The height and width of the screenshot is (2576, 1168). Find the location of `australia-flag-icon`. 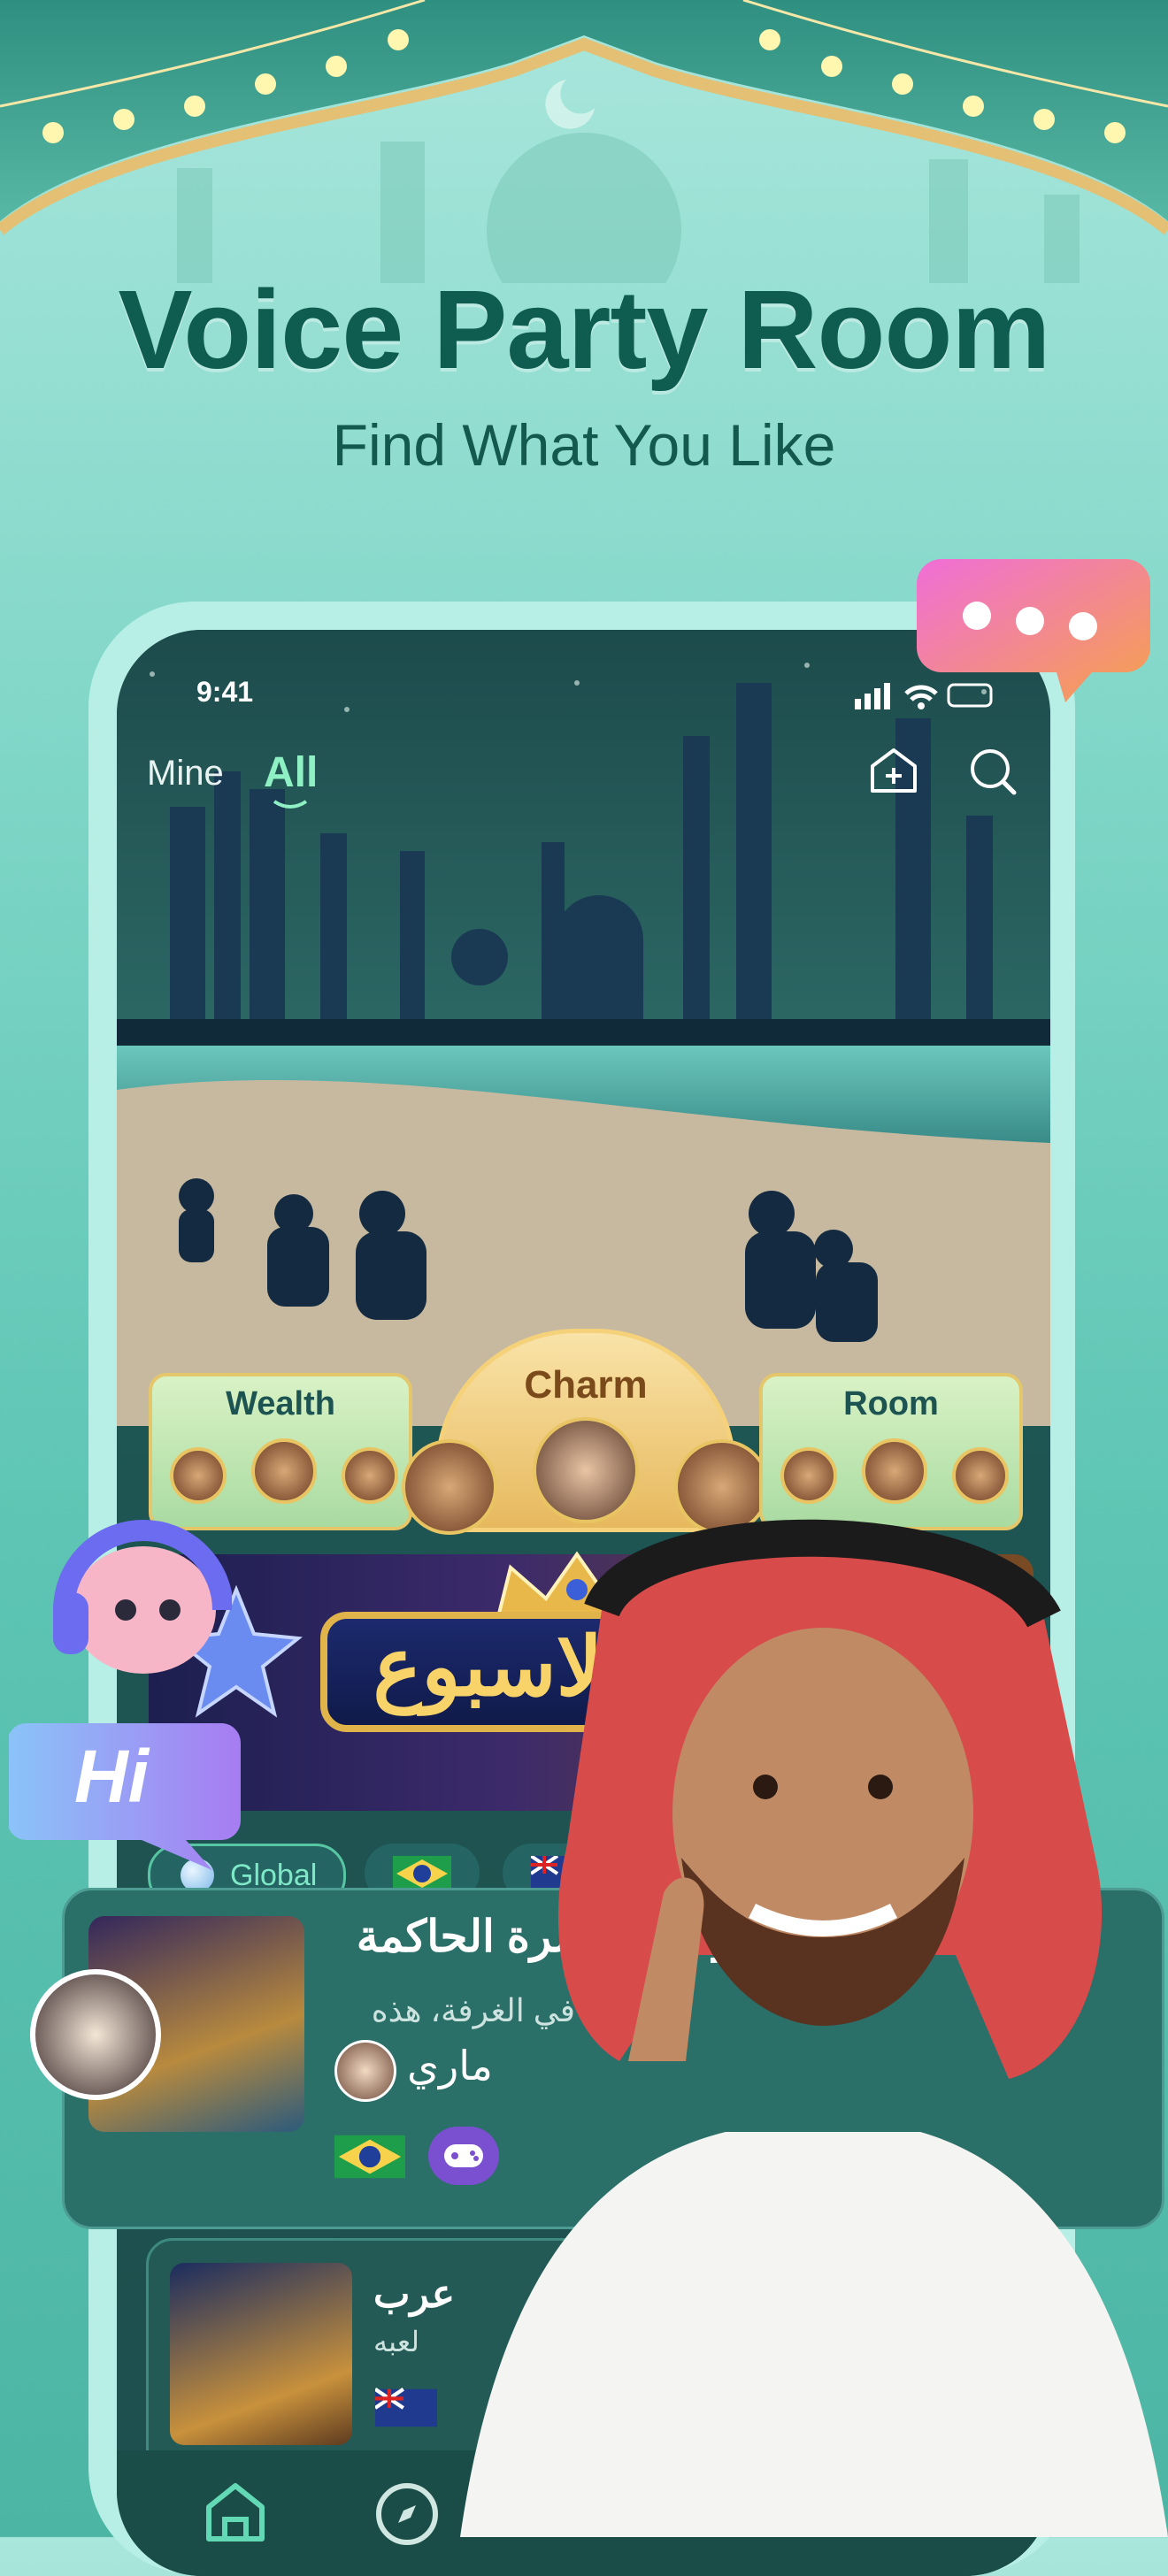

australia-flag-icon is located at coordinates (406, 2407).